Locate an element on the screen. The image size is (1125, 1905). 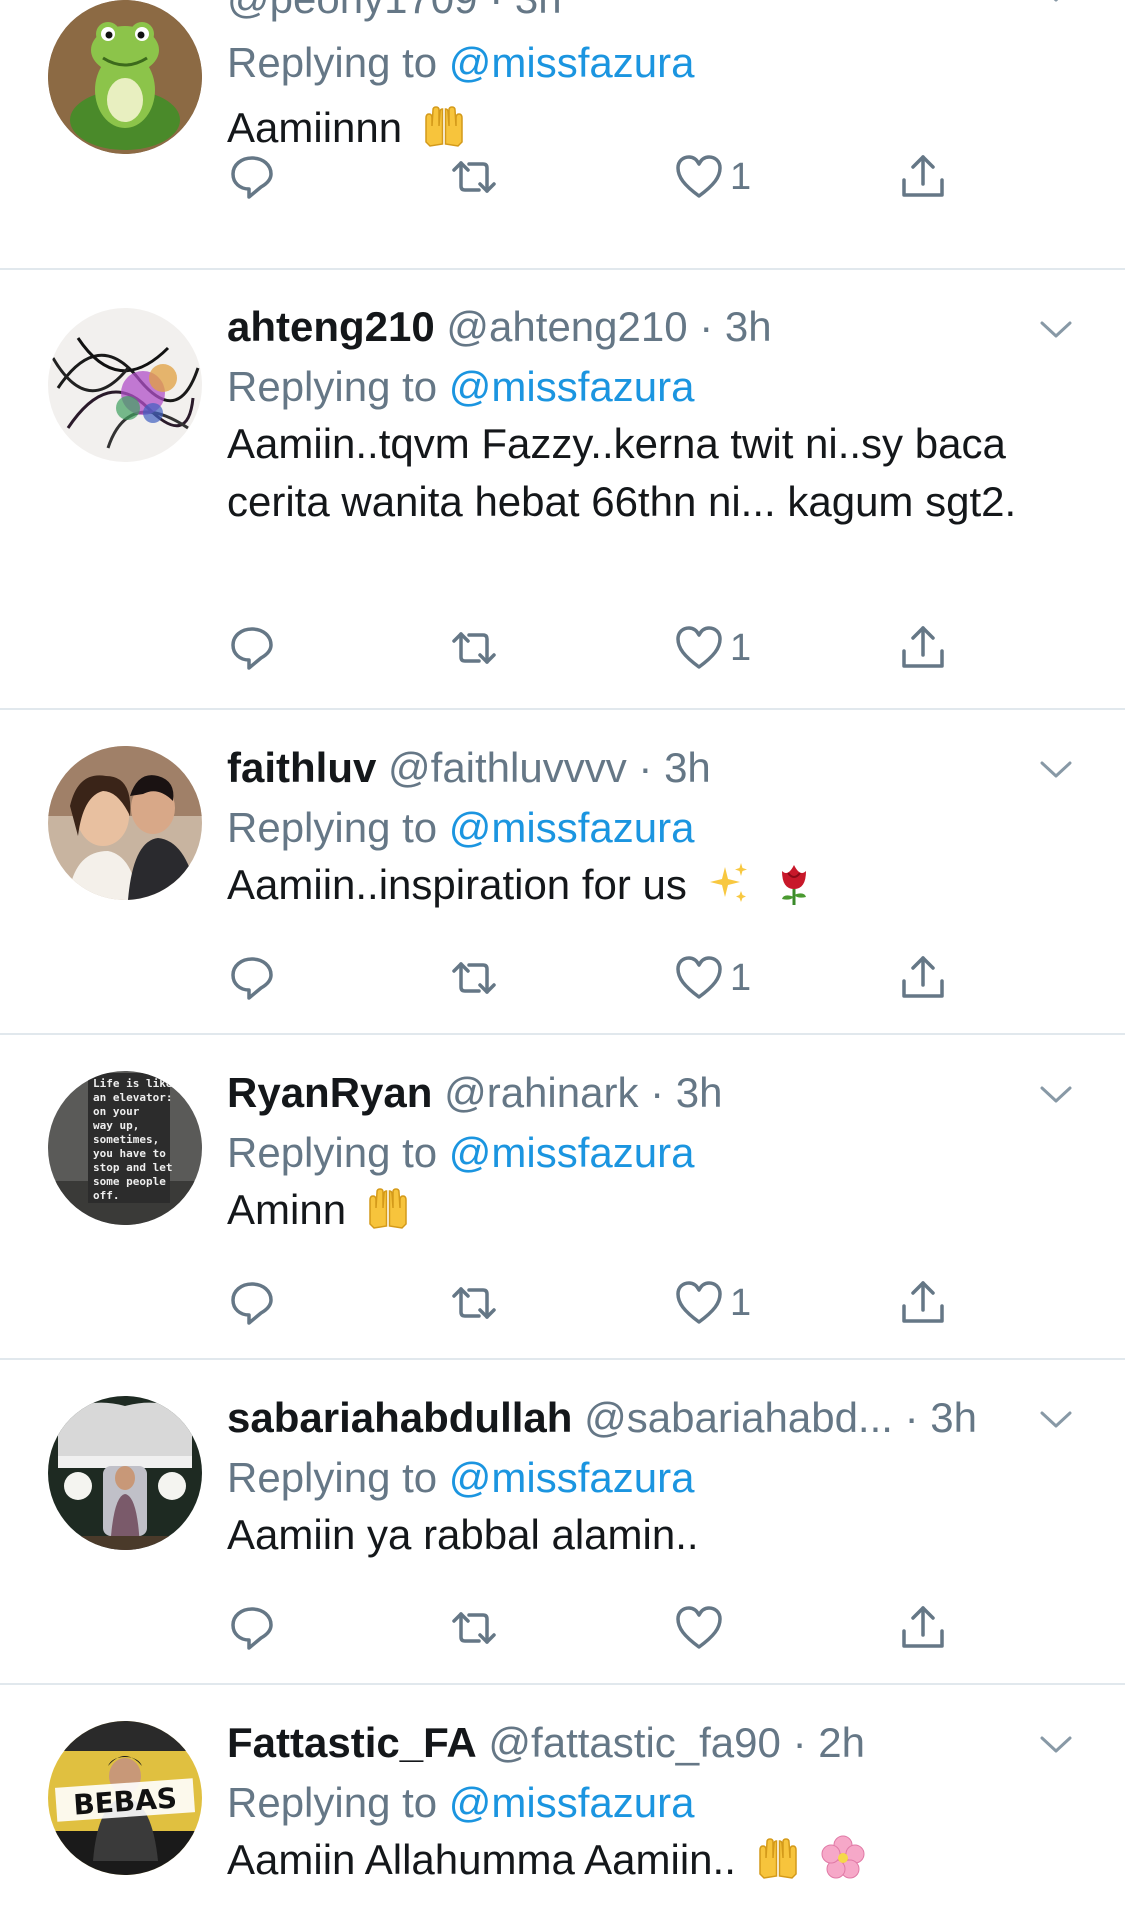
display-name: RyanRyan is located at coordinates (329, 1092).